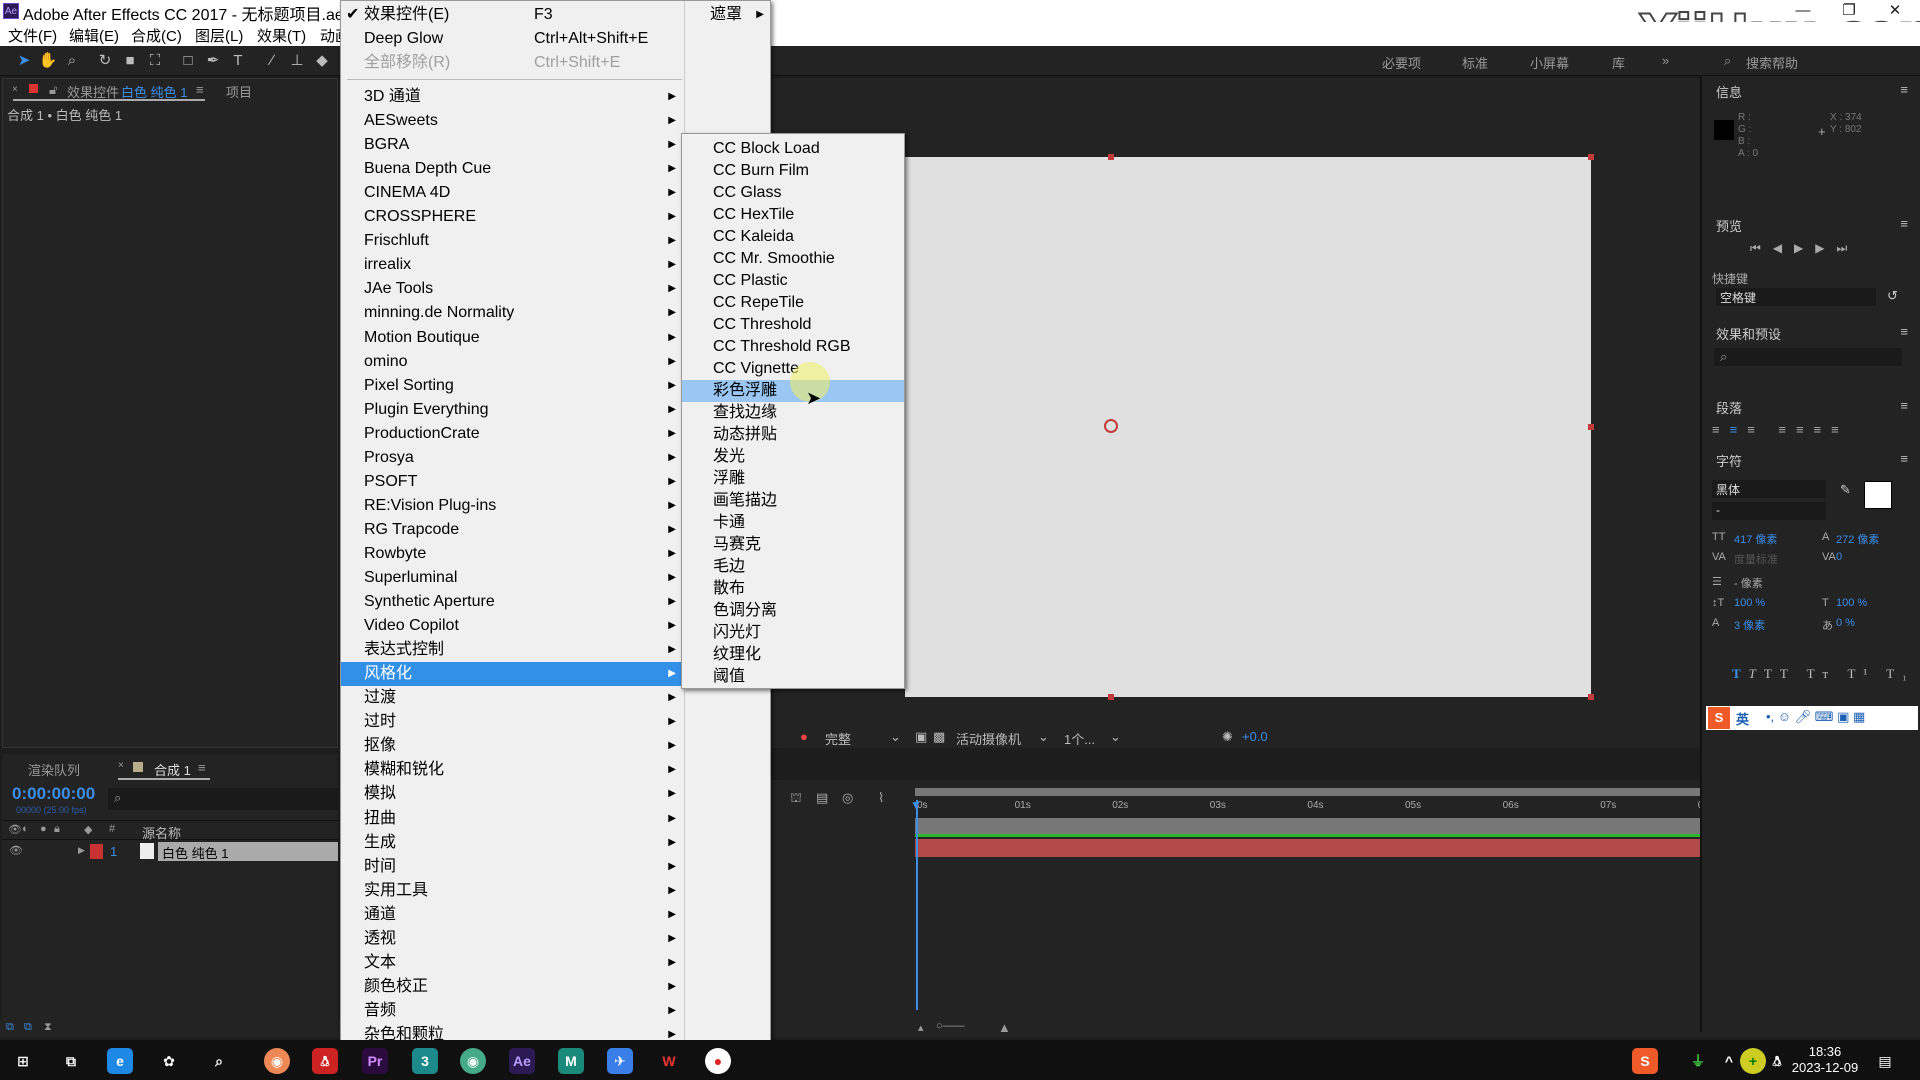  What do you see at coordinates (1227, 737) in the screenshot?
I see `exposure-icon: ✺` at bounding box center [1227, 737].